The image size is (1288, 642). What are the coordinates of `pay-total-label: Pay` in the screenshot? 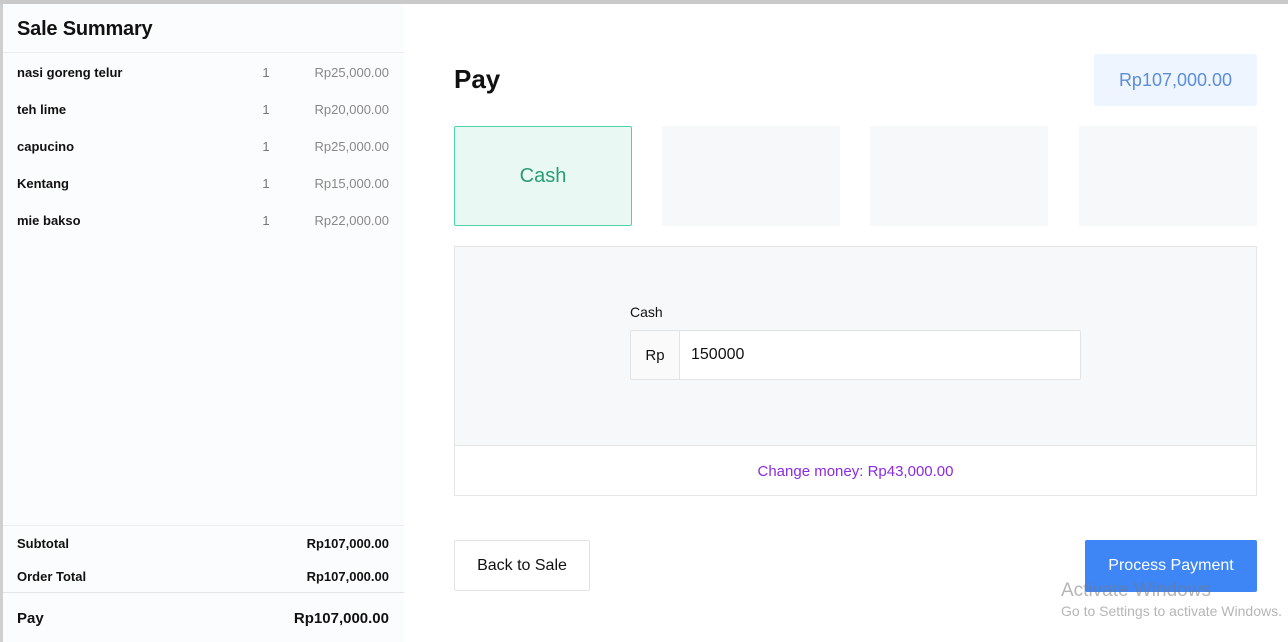 It's located at (30, 618).